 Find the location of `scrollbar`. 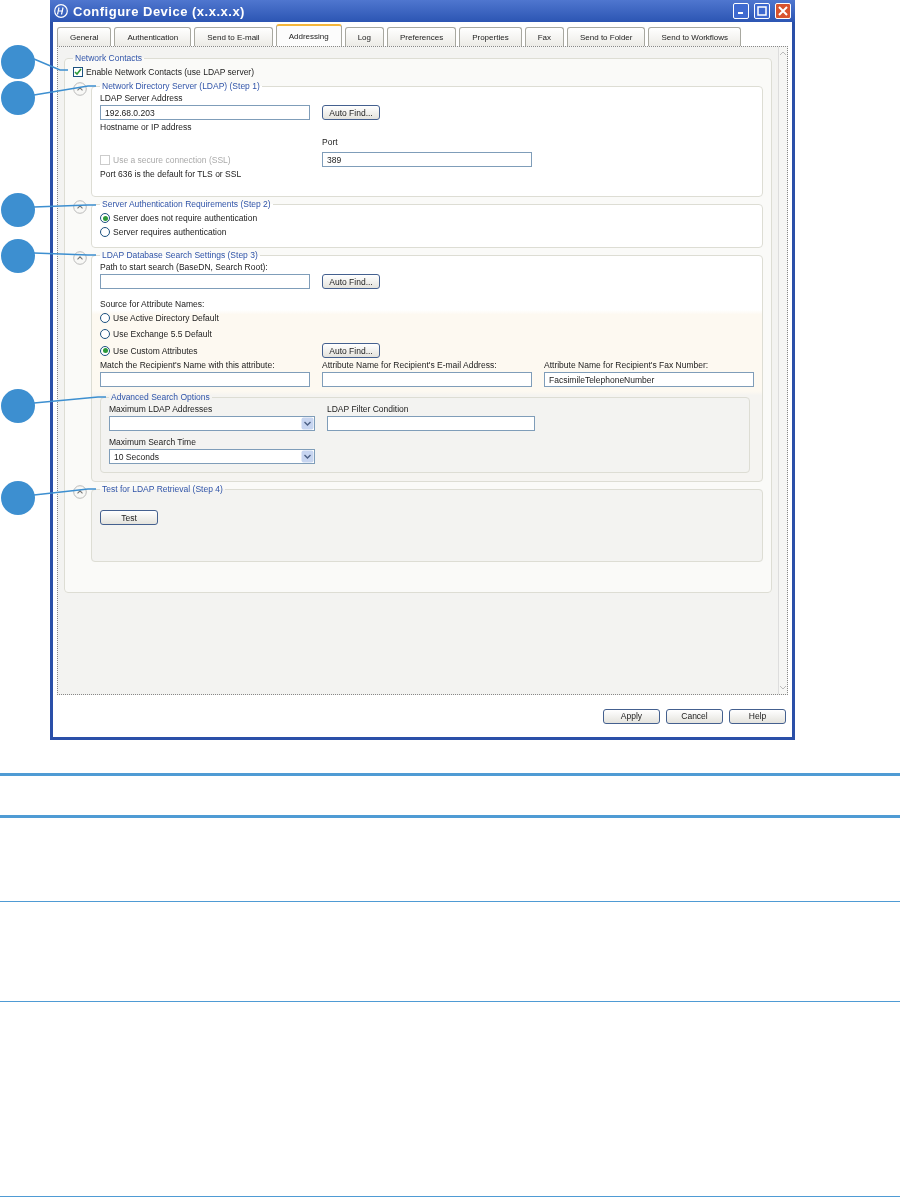

scrollbar is located at coordinates (782, 370).